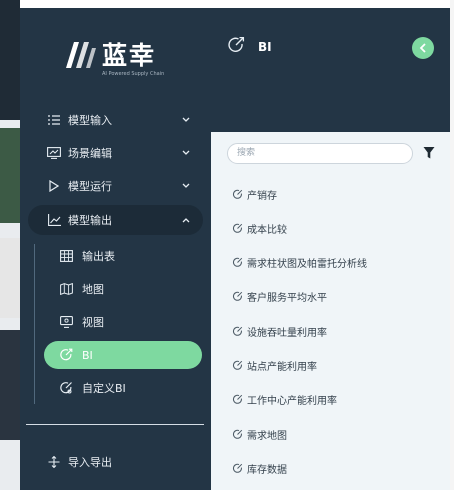 The image size is (454, 490). What do you see at coordinates (115, 424) in the screenshot?
I see `sidebar-divider` at bounding box center [115, 424].